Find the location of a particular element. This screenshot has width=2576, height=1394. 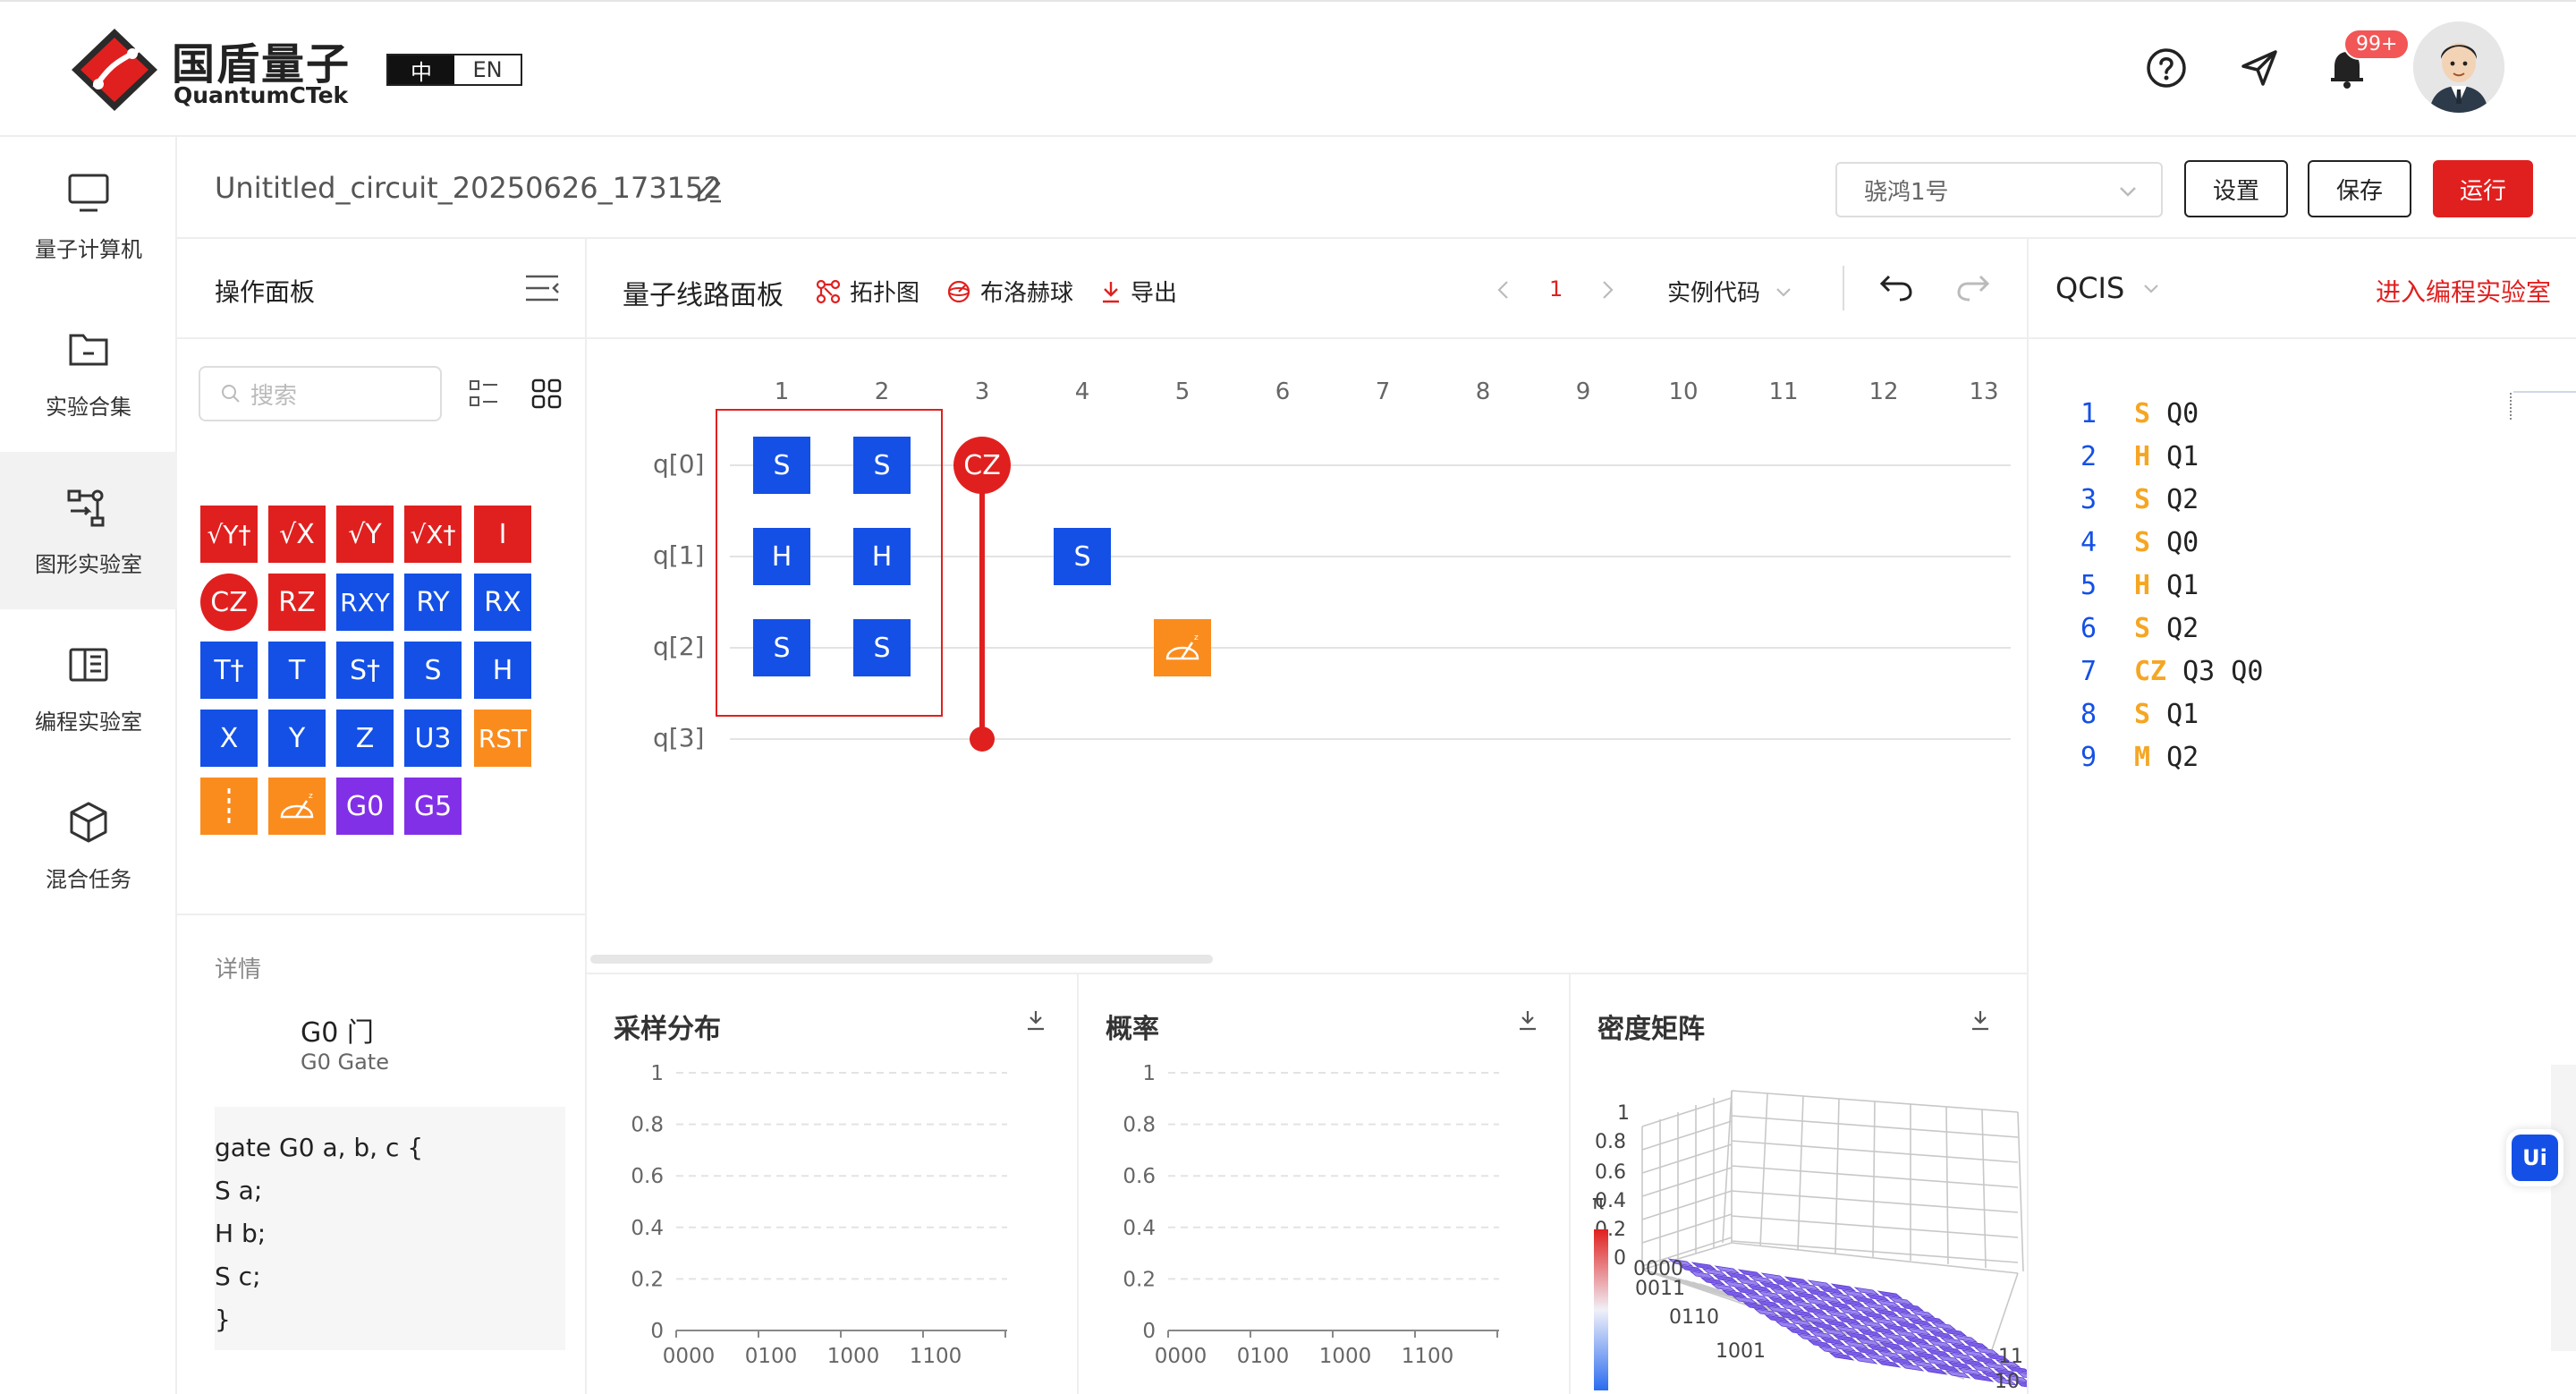

qcis-code-line: 5 H Q1 is located at coordinates (2171, 586).